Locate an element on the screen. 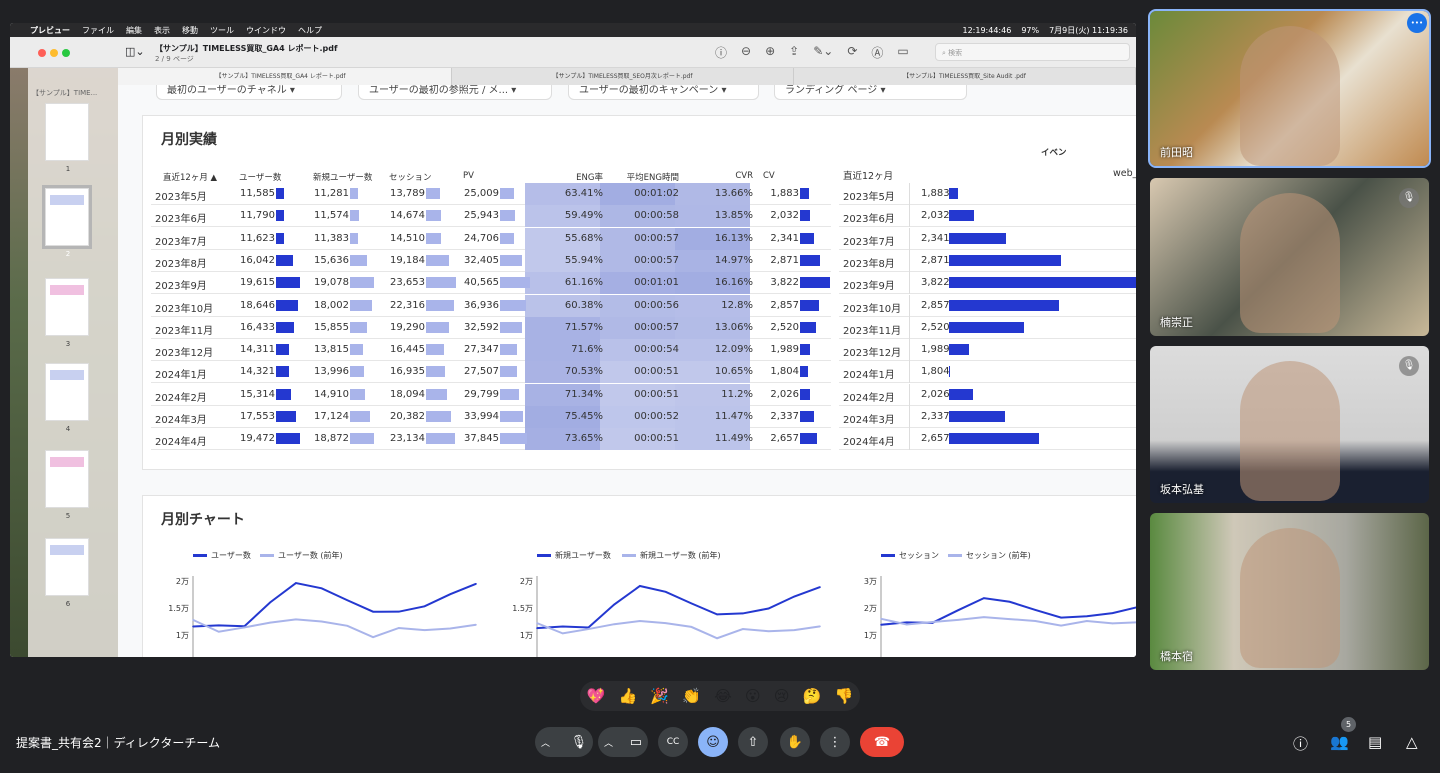  filter-first-user-channel: 最初のユーザーのチャネル ▾ is located at coordinates (249, 92).